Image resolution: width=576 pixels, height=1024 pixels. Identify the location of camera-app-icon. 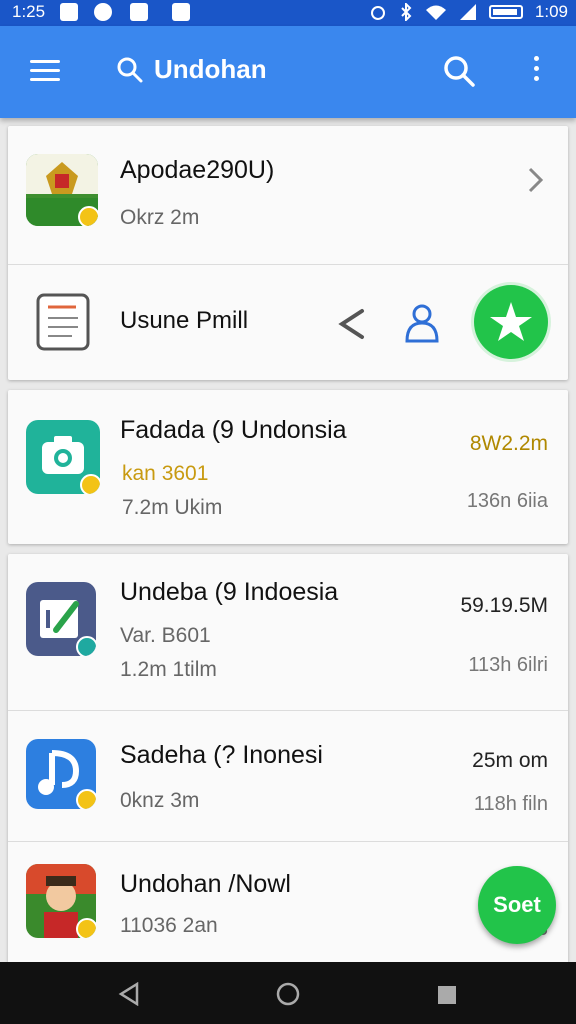
(63, 457).